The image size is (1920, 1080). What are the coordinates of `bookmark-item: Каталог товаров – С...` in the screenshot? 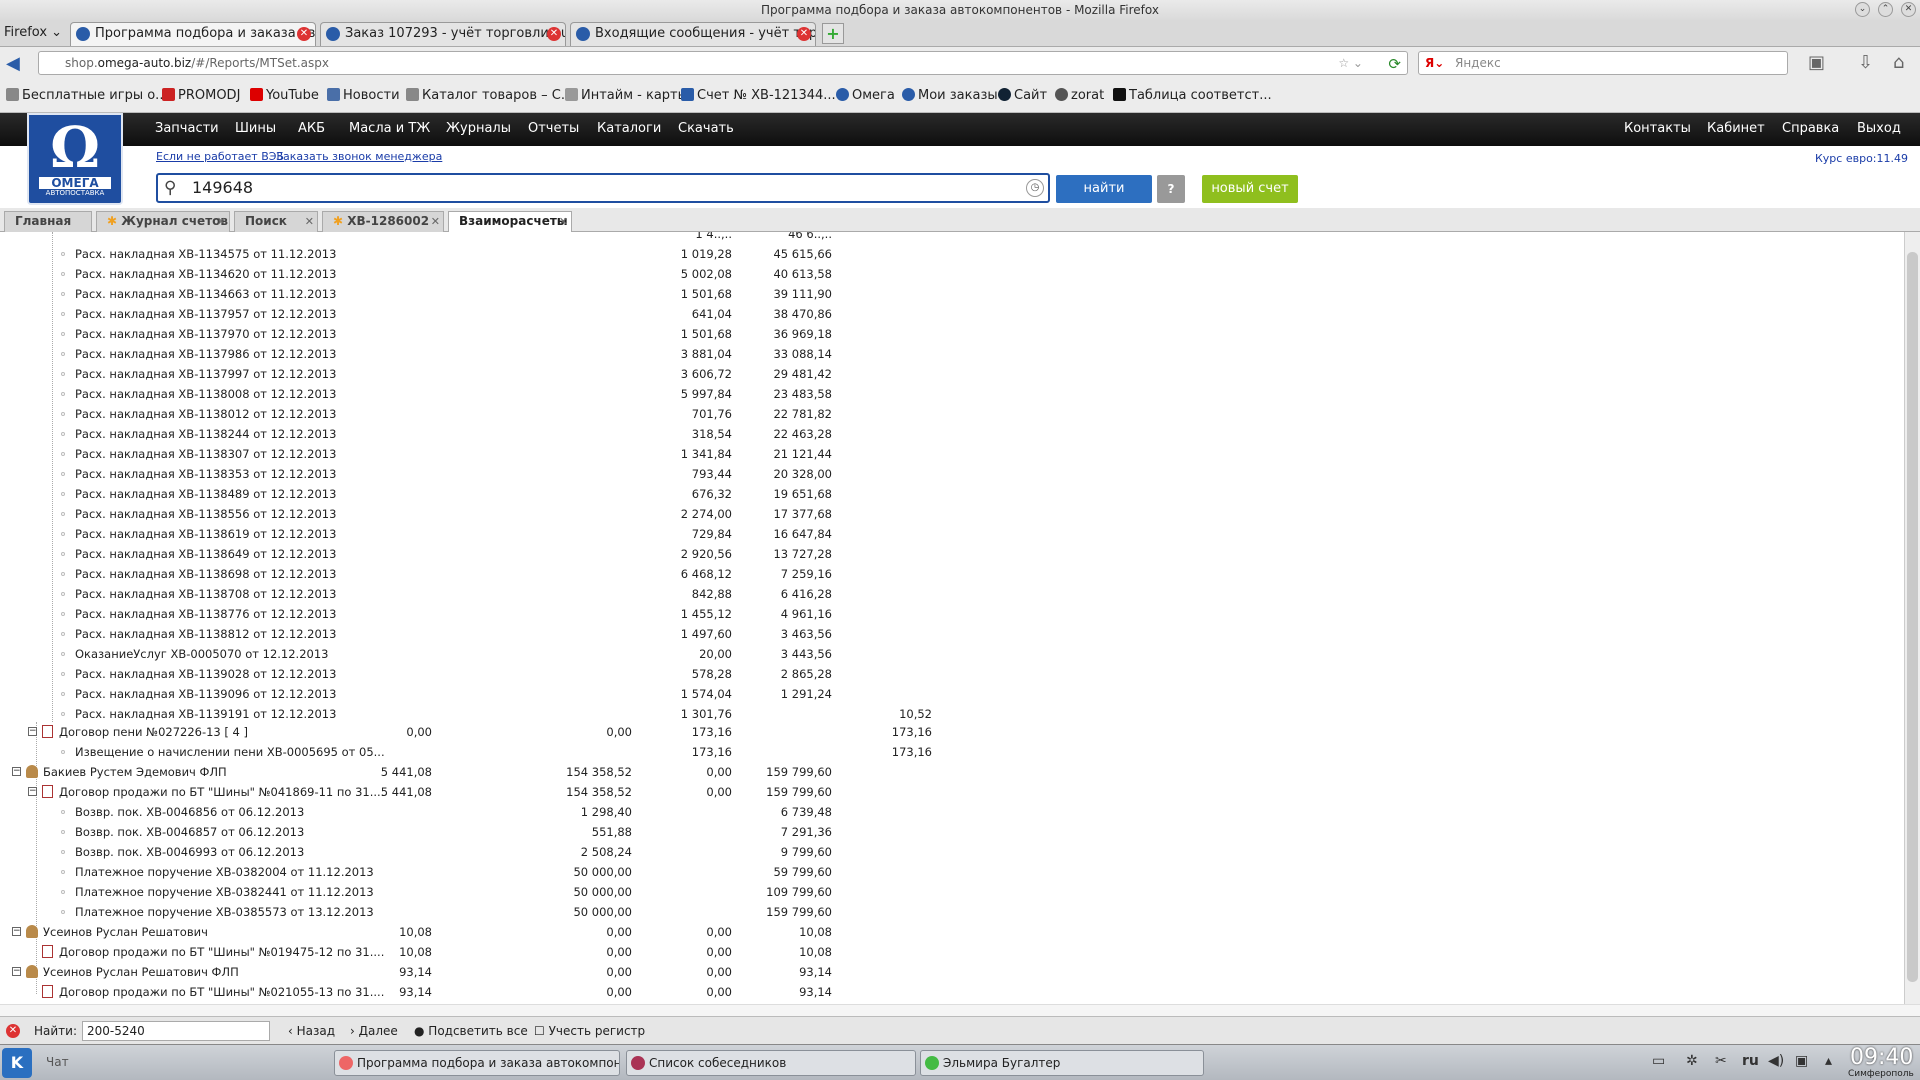 It's located at (489, 95).